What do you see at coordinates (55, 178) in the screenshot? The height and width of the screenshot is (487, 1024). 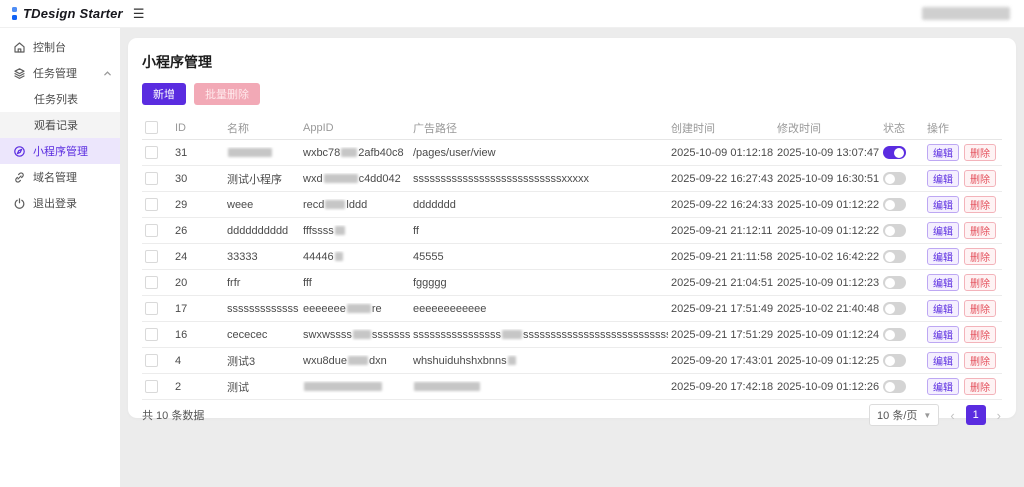 I see `sidebar-item-label: 域名管理` at bounding box center [55, 178].